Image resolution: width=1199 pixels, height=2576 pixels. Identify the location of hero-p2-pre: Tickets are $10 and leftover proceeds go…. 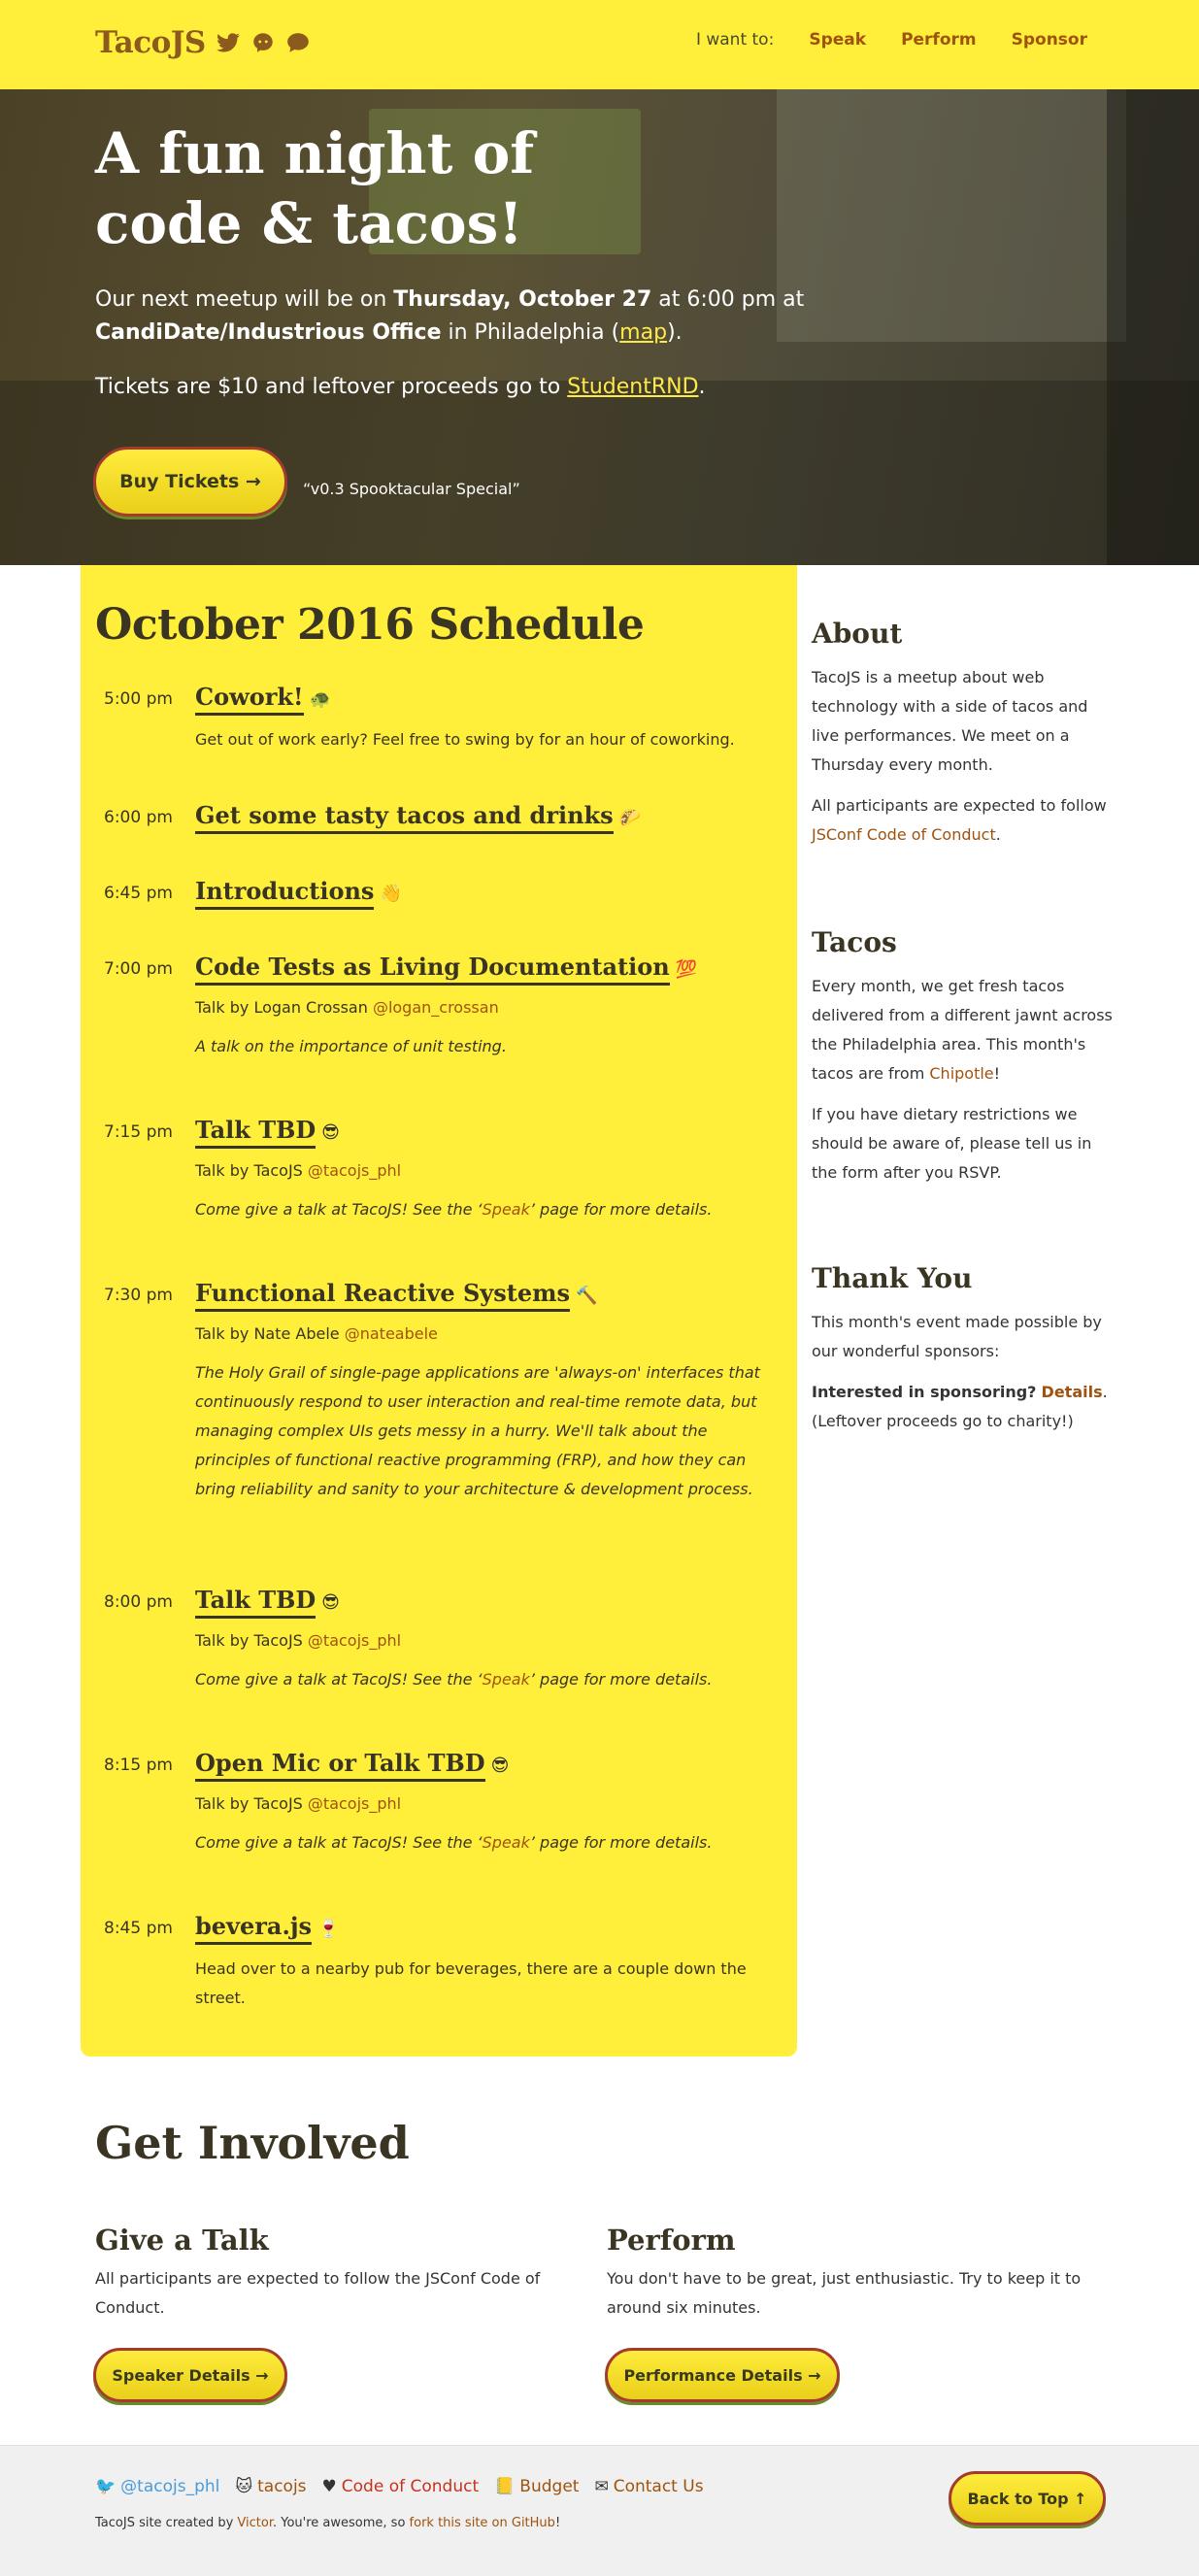
(331, 387).